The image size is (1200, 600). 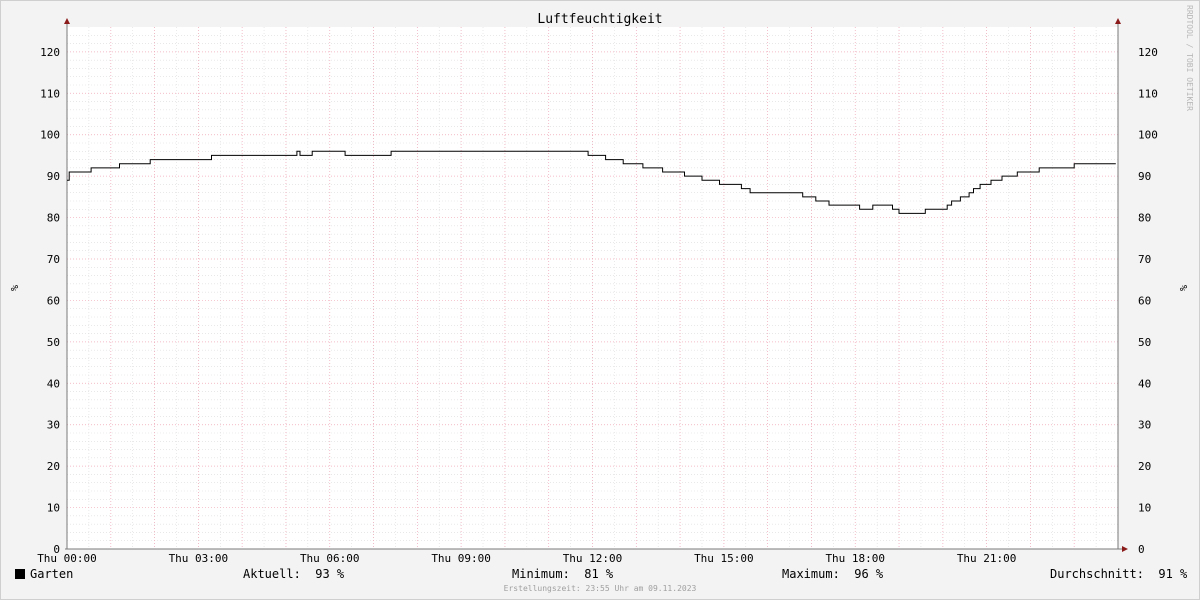 What do you see at coordinates (1144, 508) in the screenshot?
I see `y-tick-label-right: 10` at bounding box center [1144, 508].